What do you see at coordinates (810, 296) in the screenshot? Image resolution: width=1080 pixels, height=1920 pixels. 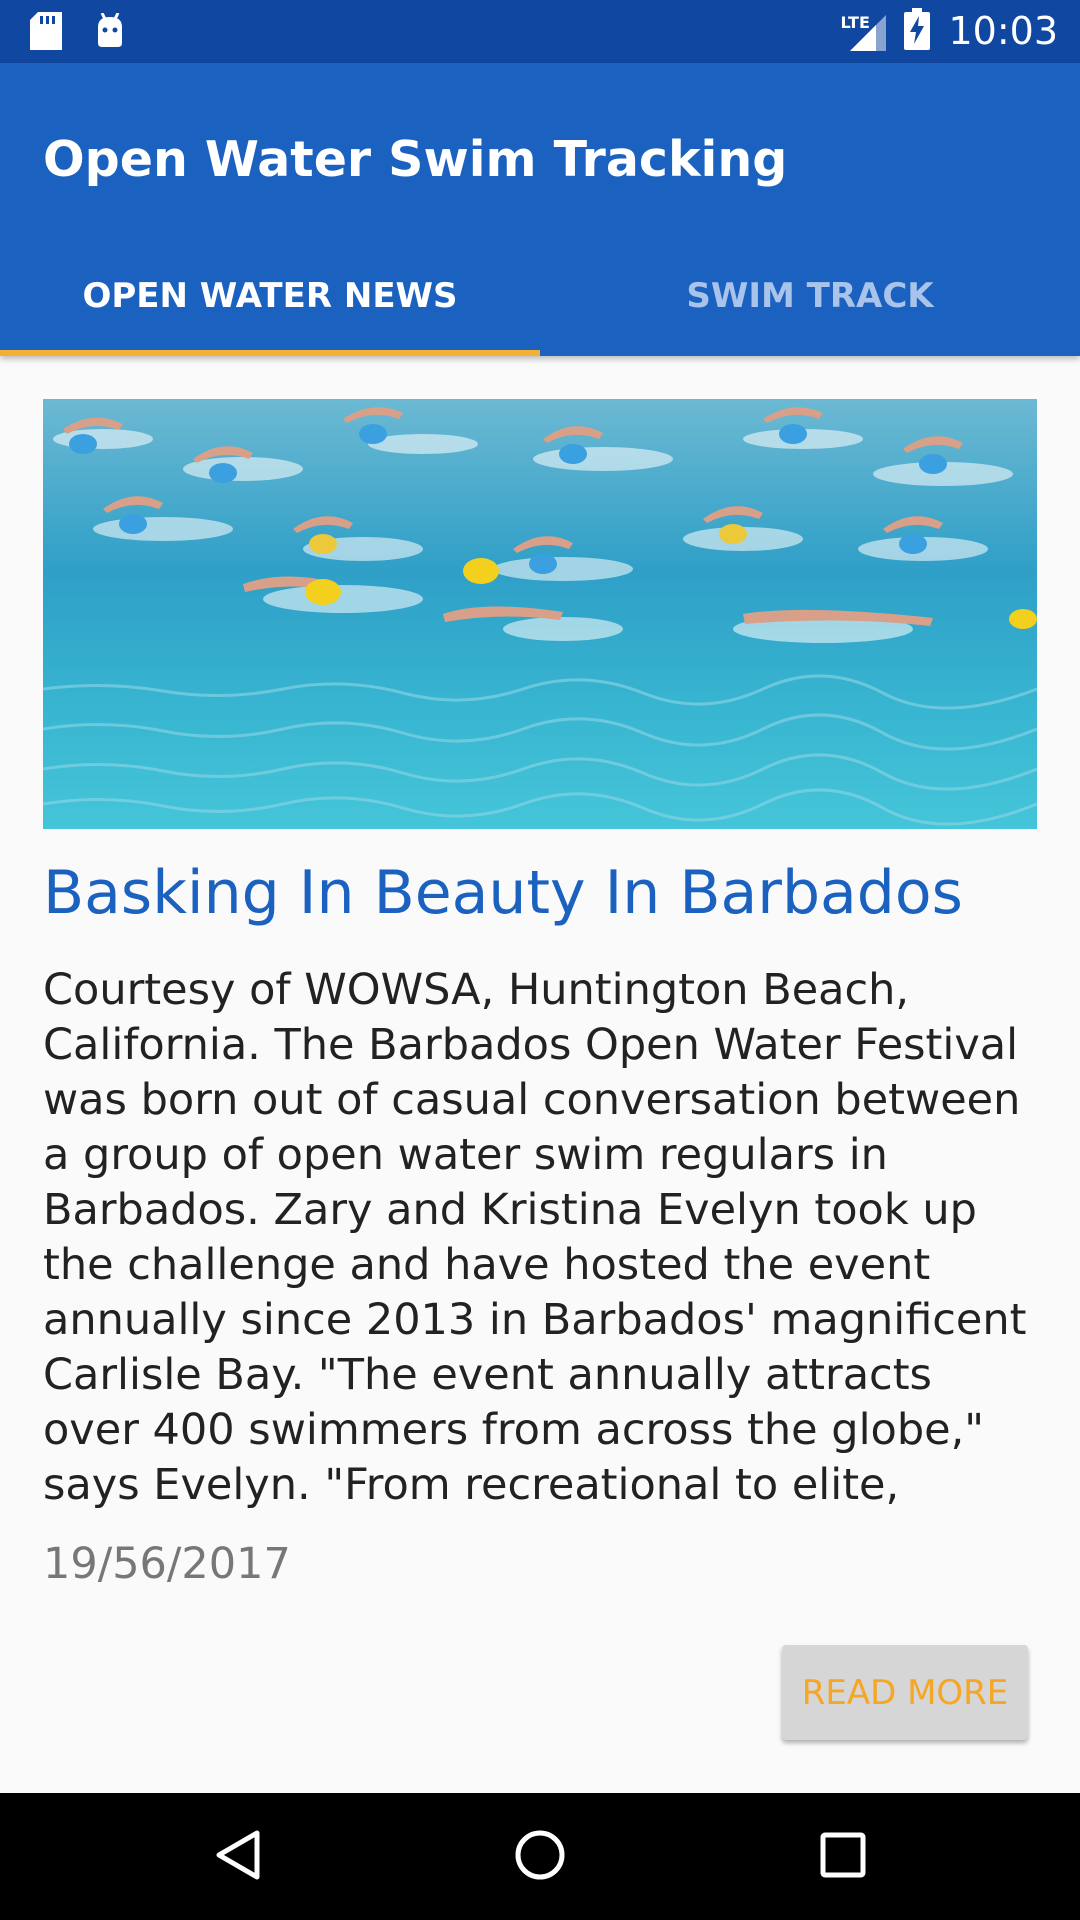 I see `tab-label: SWIM TRACK` at bounding box center [810, 296].